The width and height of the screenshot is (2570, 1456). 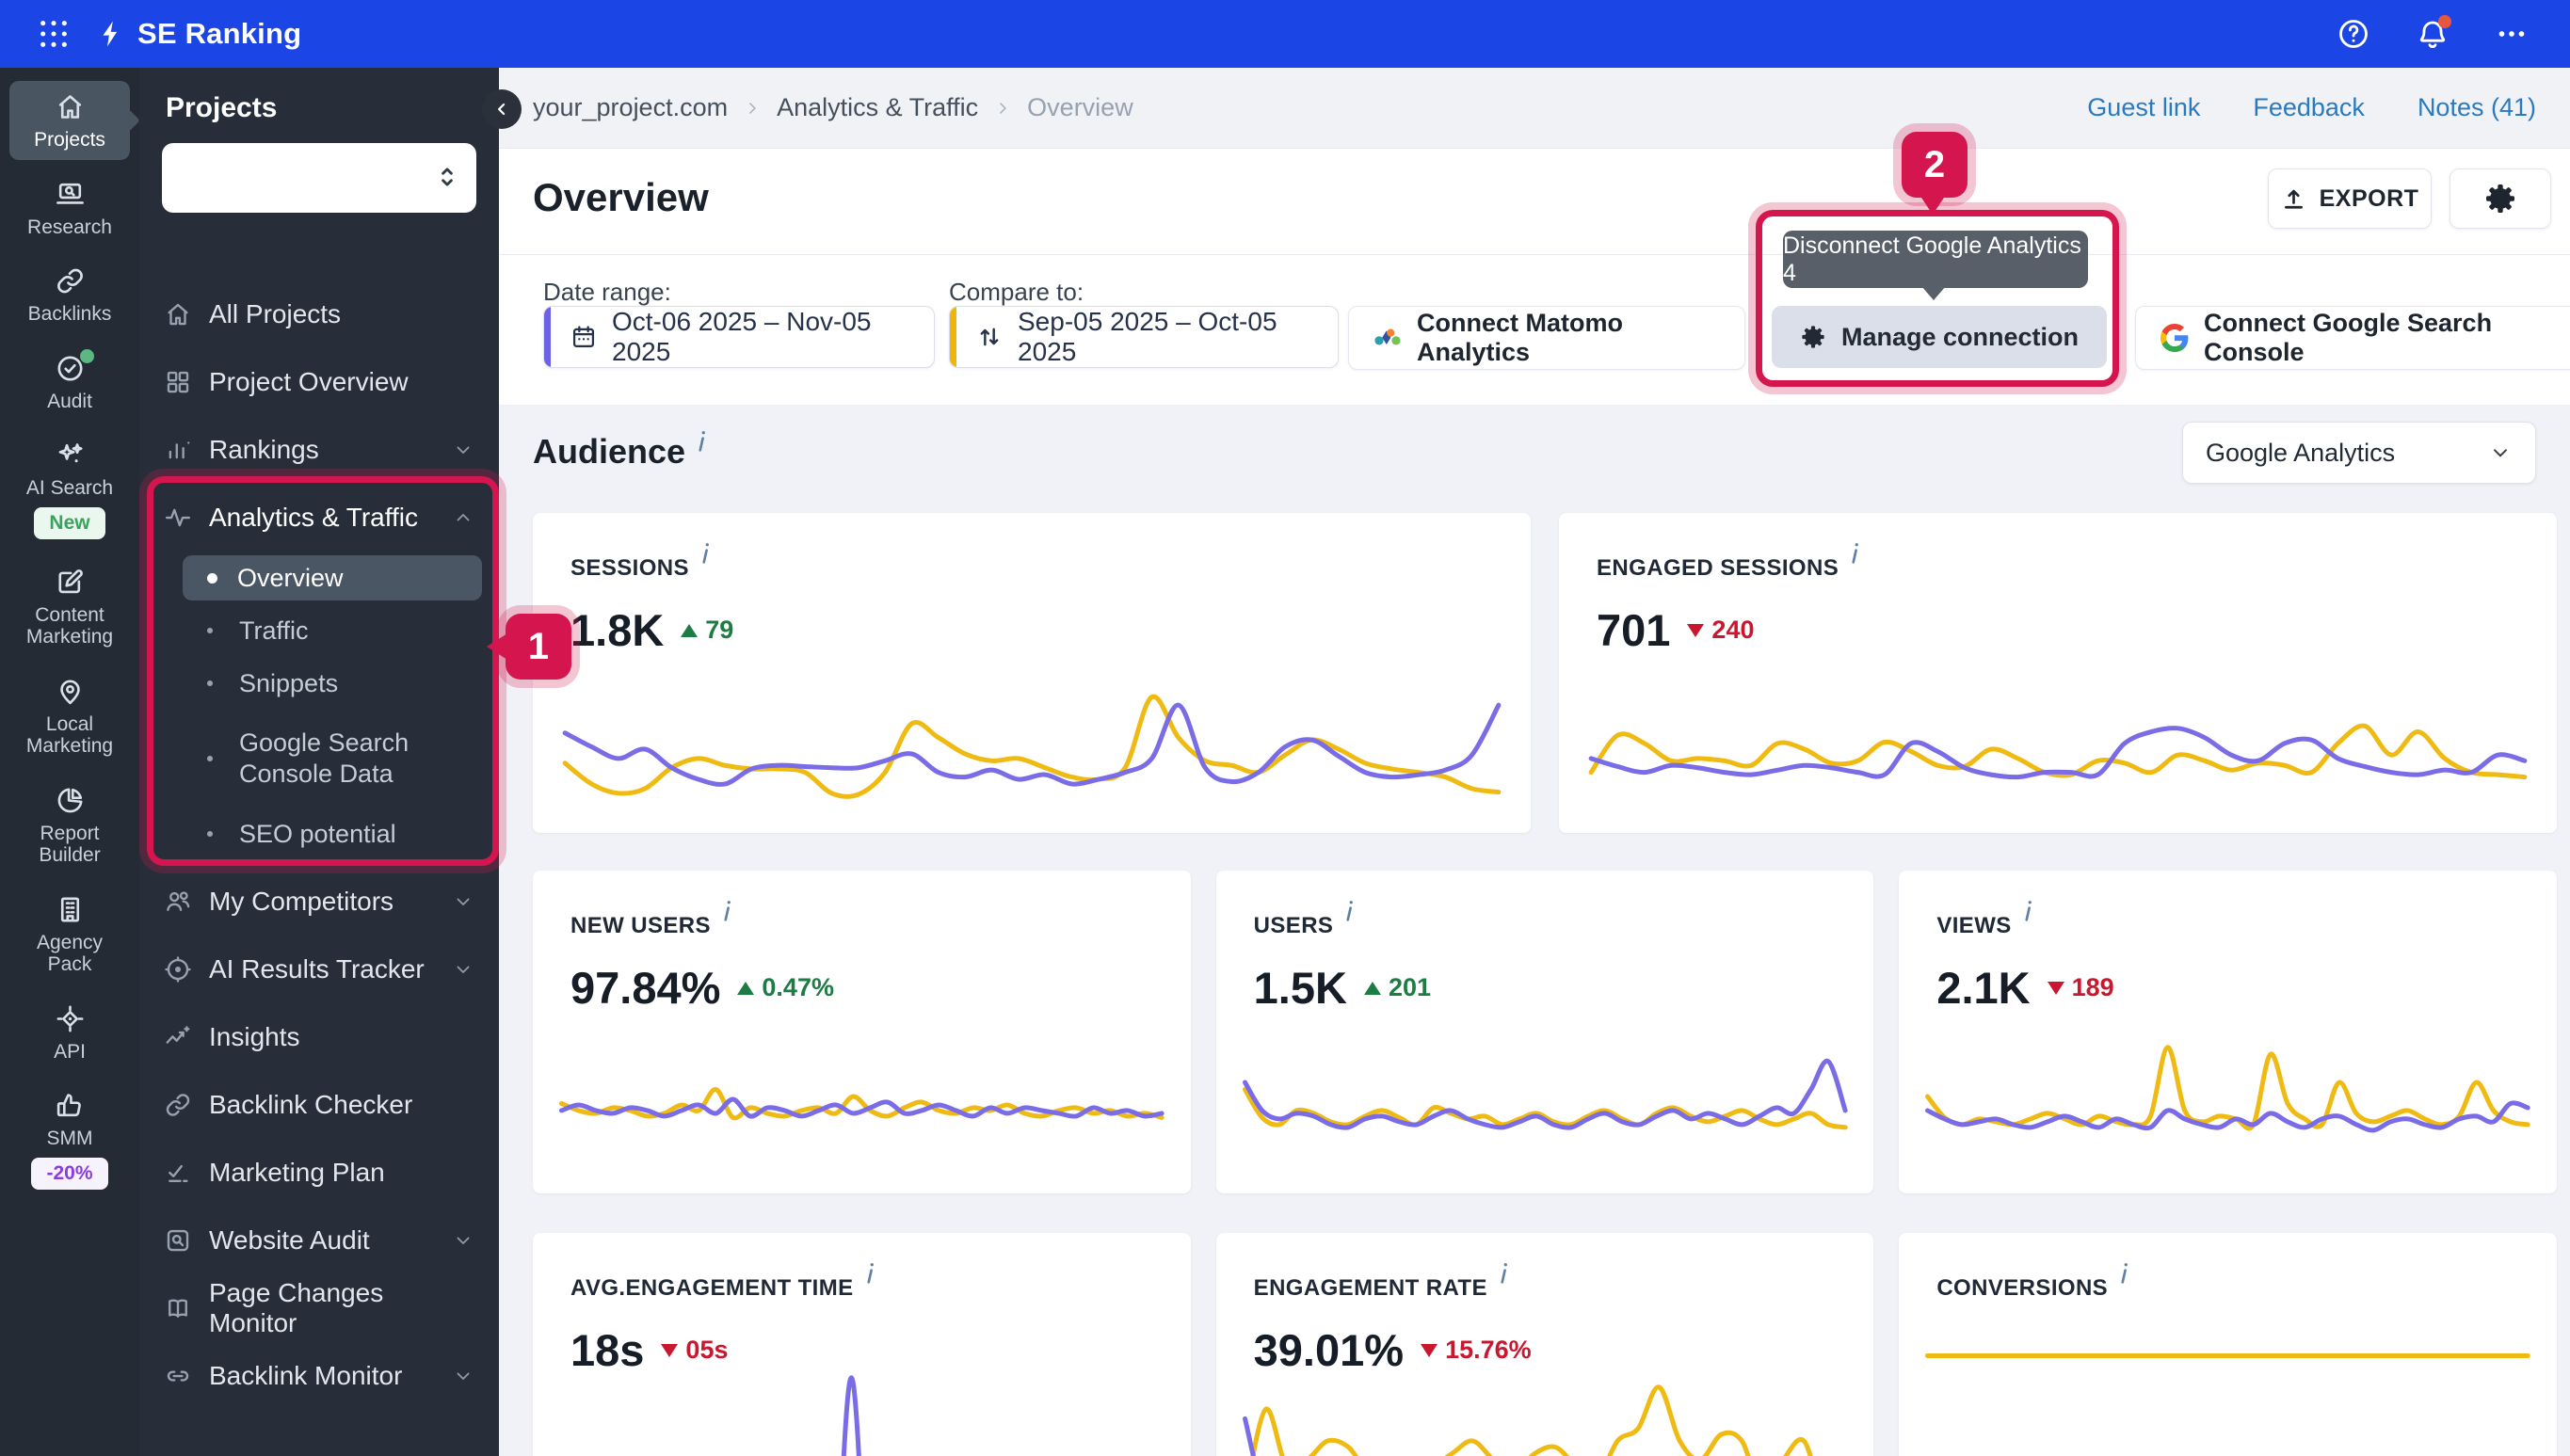 What do you see at coordinates (86, 355) in the screenshot?
I see `status-dot` at bounding box center [86, 355].